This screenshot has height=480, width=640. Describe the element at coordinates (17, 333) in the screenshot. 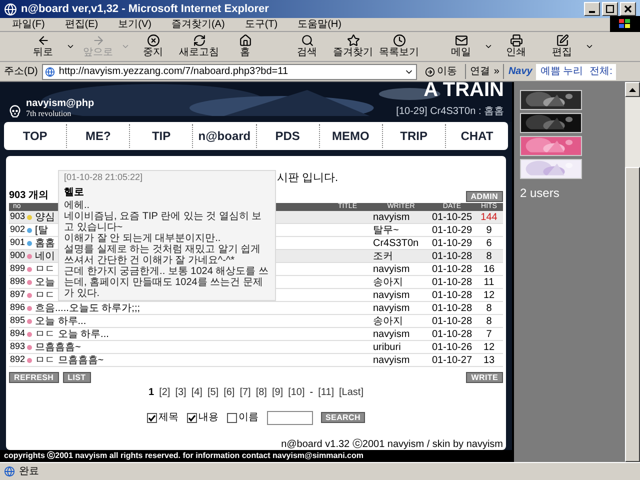

I see `post-number: 894` at that location.